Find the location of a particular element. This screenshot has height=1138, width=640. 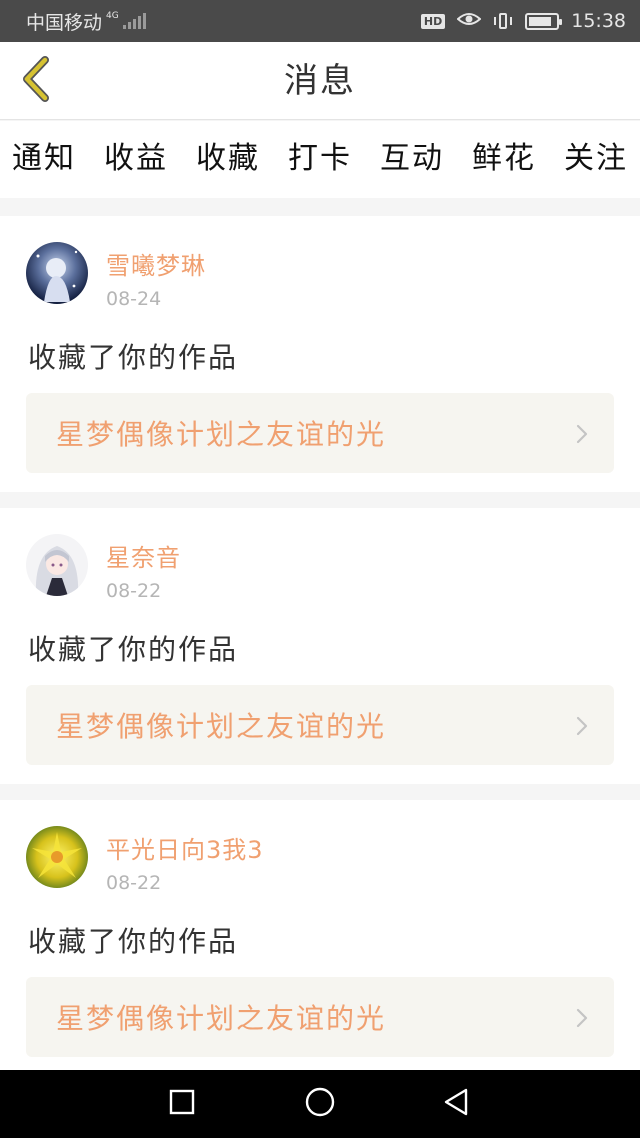

tab-checkin: 打卡 is located at coordinates (320, 159).